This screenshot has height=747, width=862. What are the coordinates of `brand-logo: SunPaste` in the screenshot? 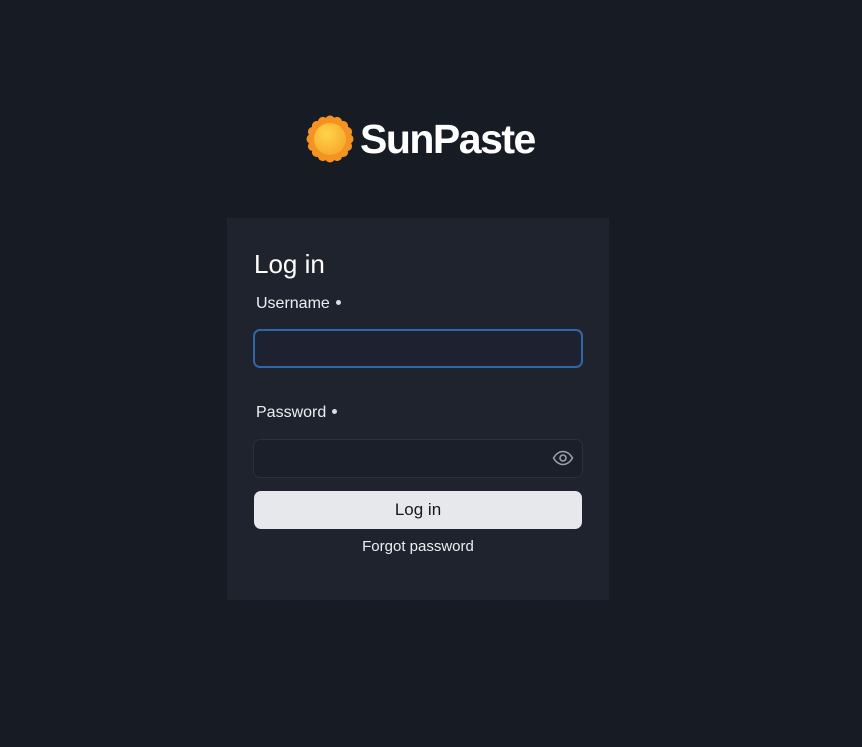 It's located at (421, 139).